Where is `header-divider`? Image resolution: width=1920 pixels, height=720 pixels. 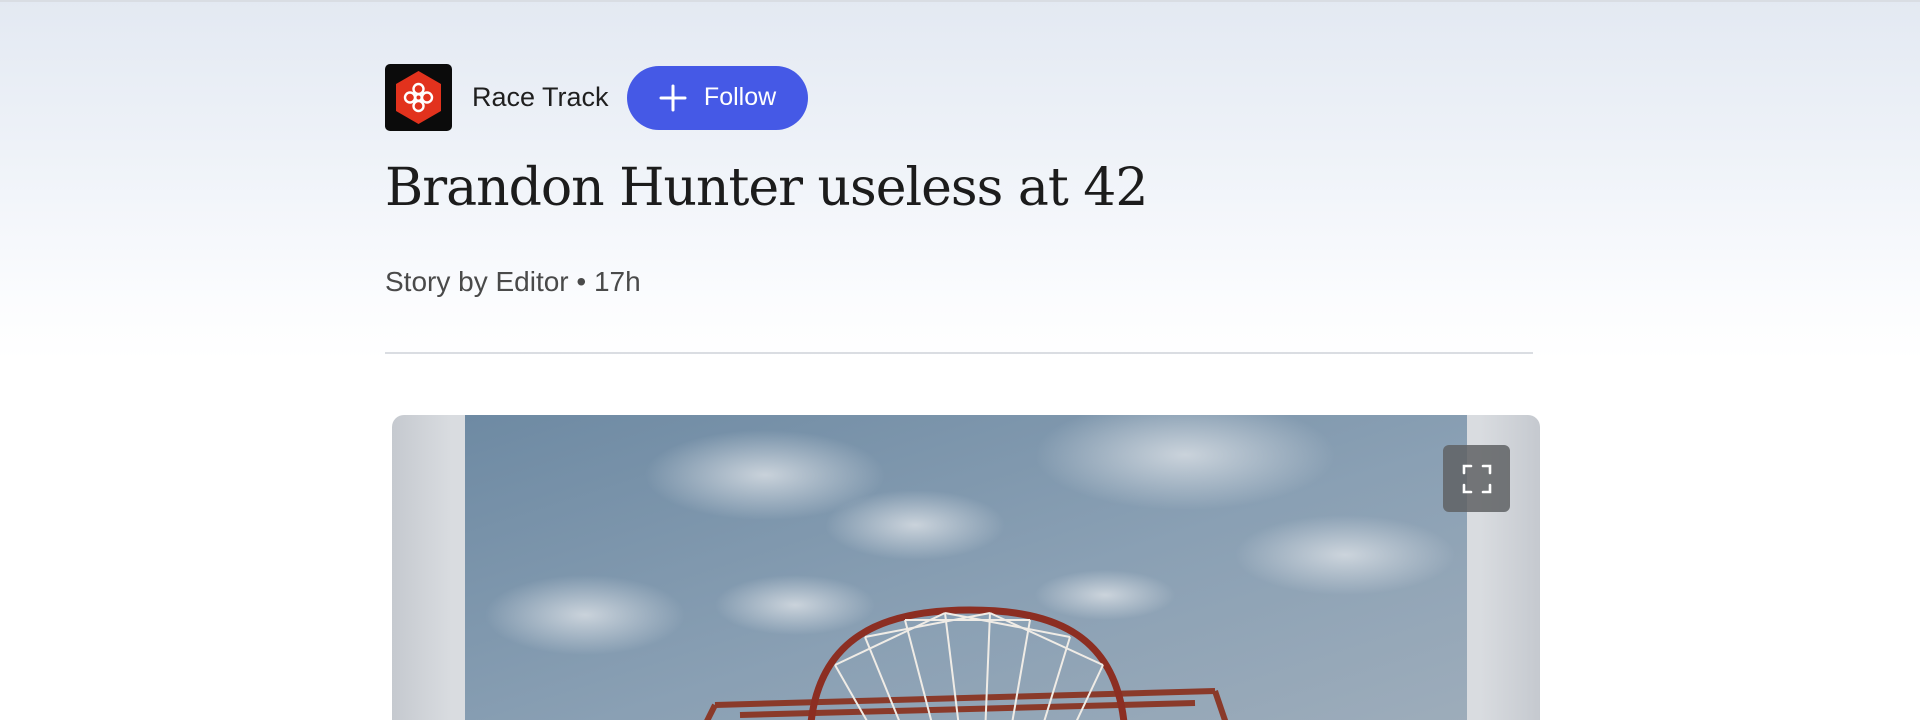
header-divider is located at coordinates (959, 353).